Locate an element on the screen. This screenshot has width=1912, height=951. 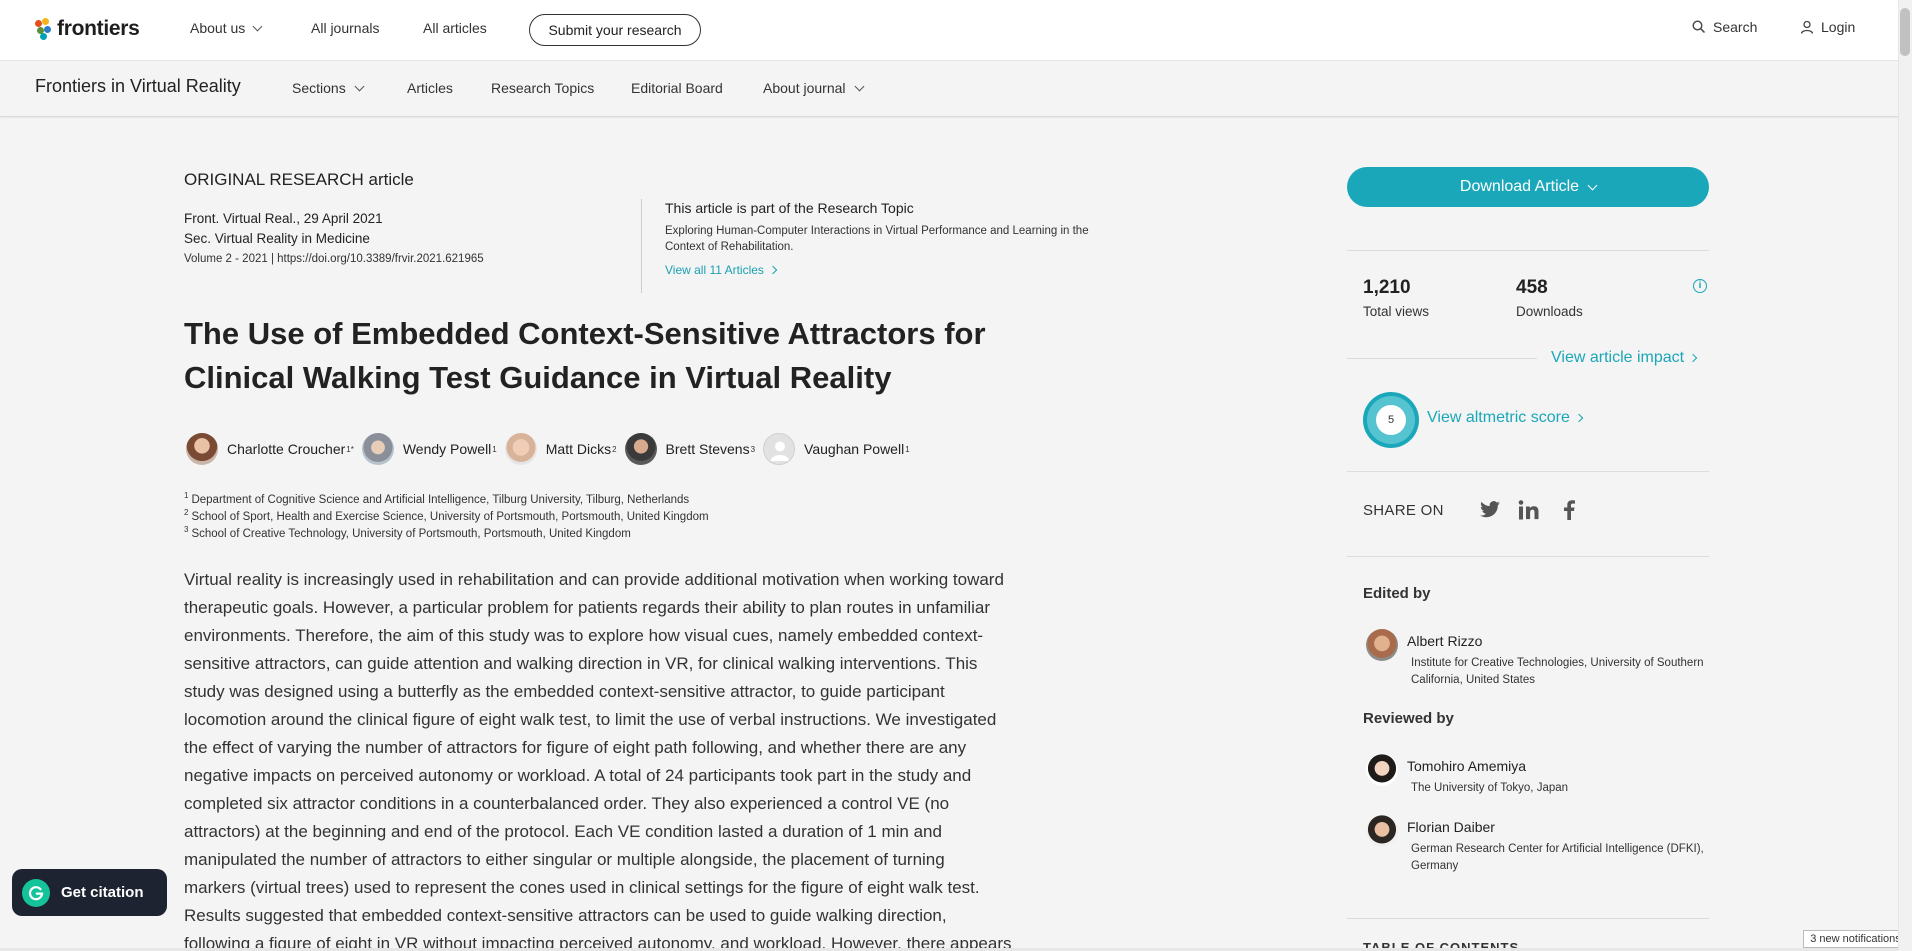
nav-articles: Articles is located at coordinates (430, 88).